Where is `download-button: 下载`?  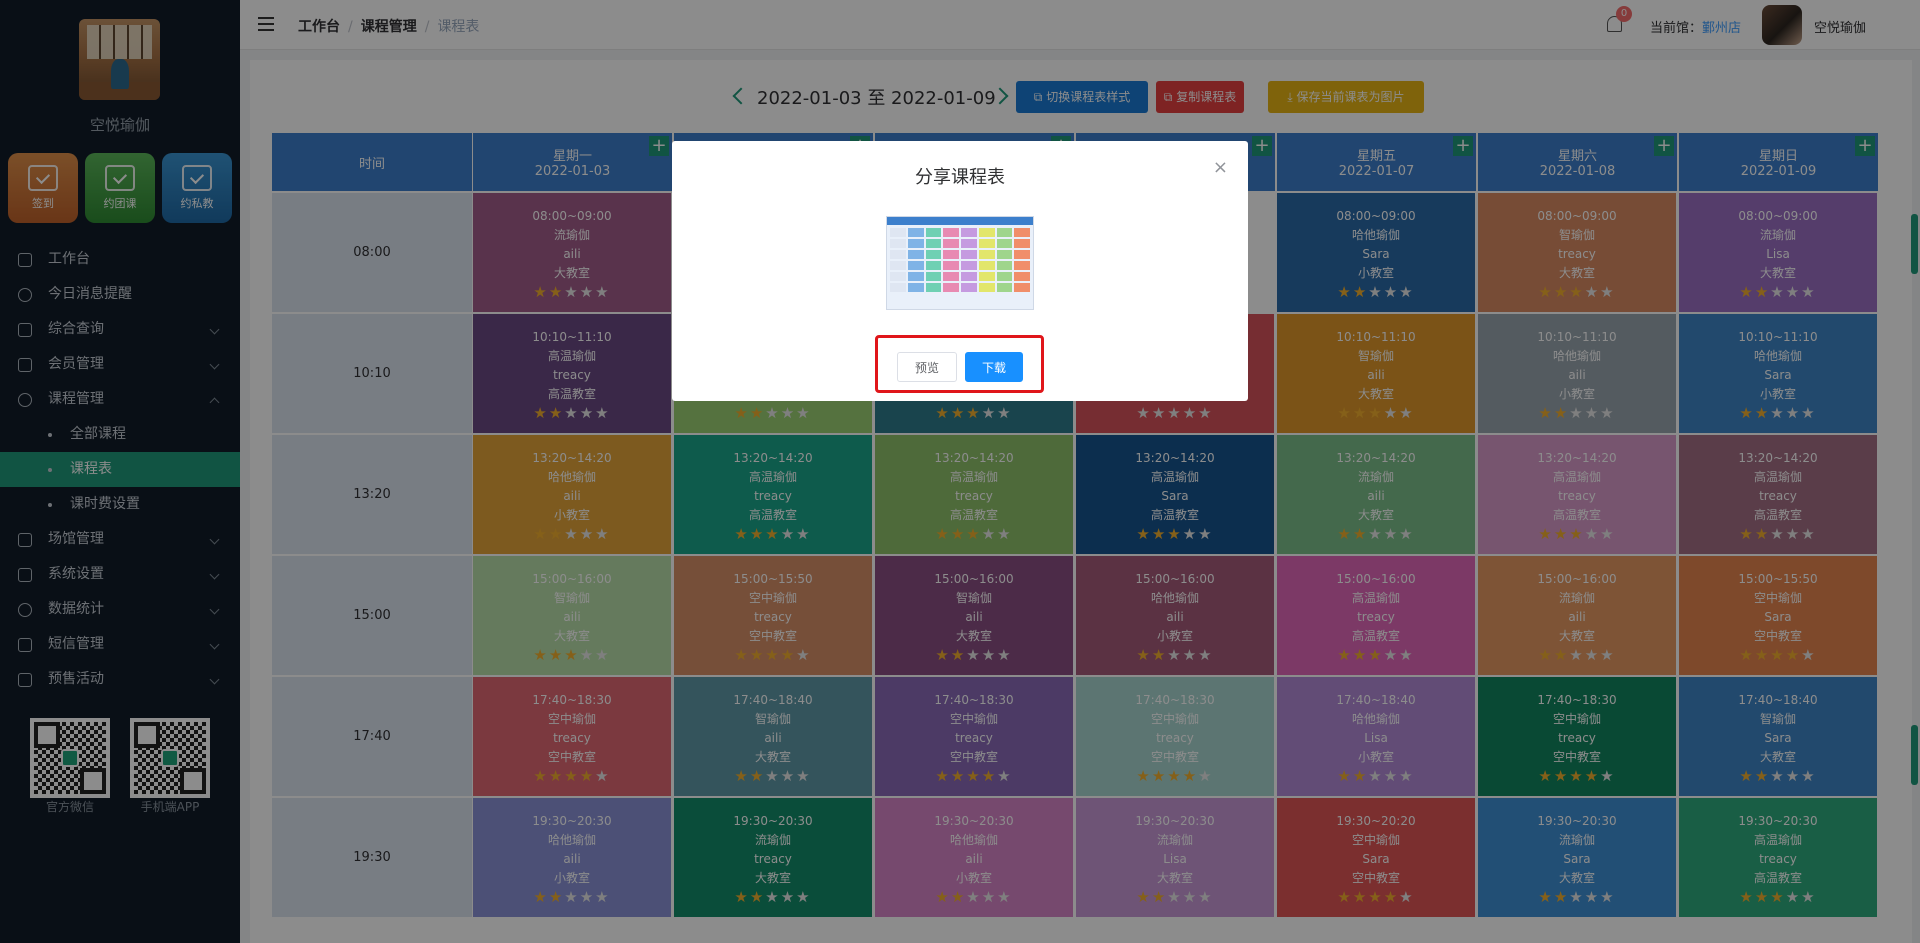
download-button: 下载 is located at coordinates (994, 367).